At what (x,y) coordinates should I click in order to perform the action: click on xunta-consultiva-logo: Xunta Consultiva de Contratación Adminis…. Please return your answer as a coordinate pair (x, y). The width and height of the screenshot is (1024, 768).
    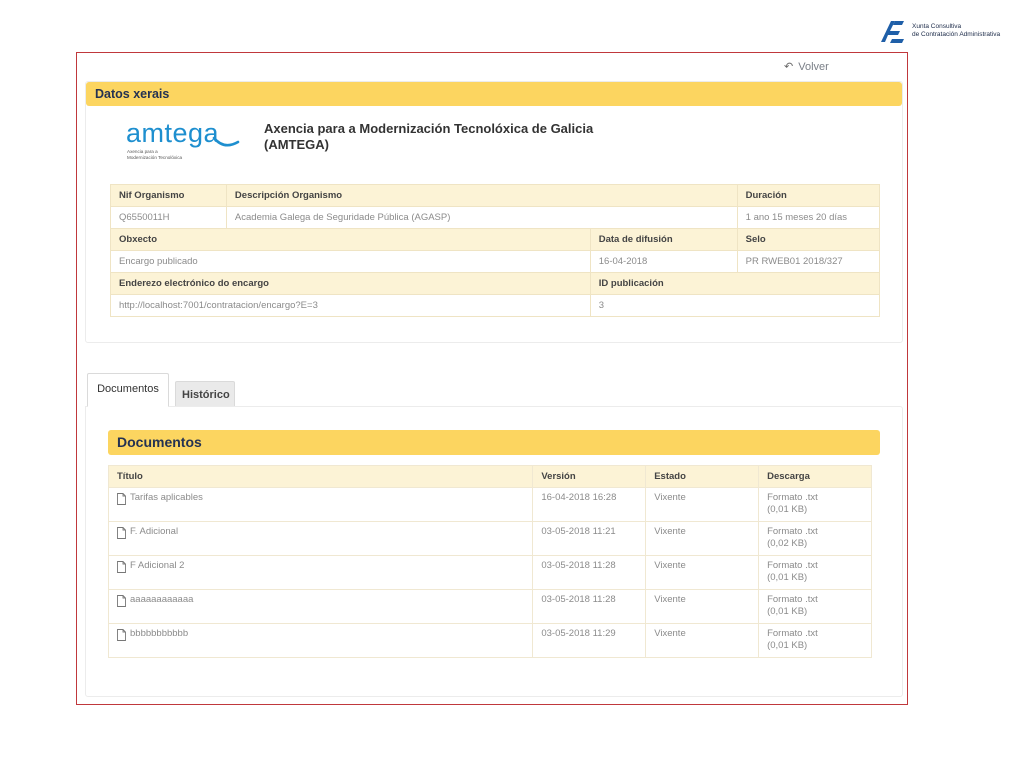
    Looking at the image, I should click on (948, 31).